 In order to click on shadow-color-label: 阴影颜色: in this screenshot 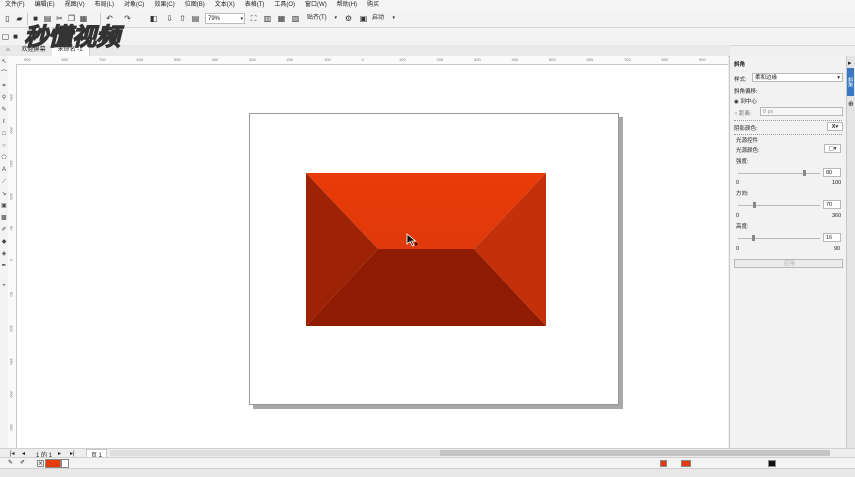, I will do `click(746, 129)`.